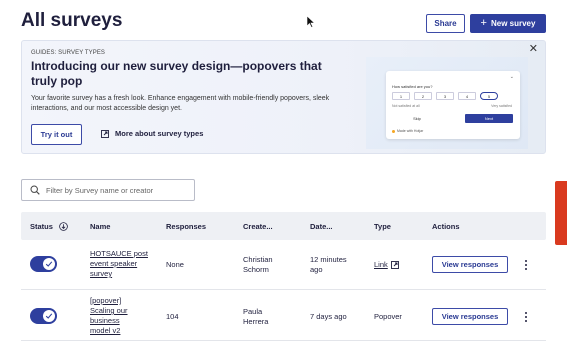 This screenshot has height=349, width=567. Describe the element at coordinates (72, 20) in the screenshot. I see `page-title: All surveys` at that location.